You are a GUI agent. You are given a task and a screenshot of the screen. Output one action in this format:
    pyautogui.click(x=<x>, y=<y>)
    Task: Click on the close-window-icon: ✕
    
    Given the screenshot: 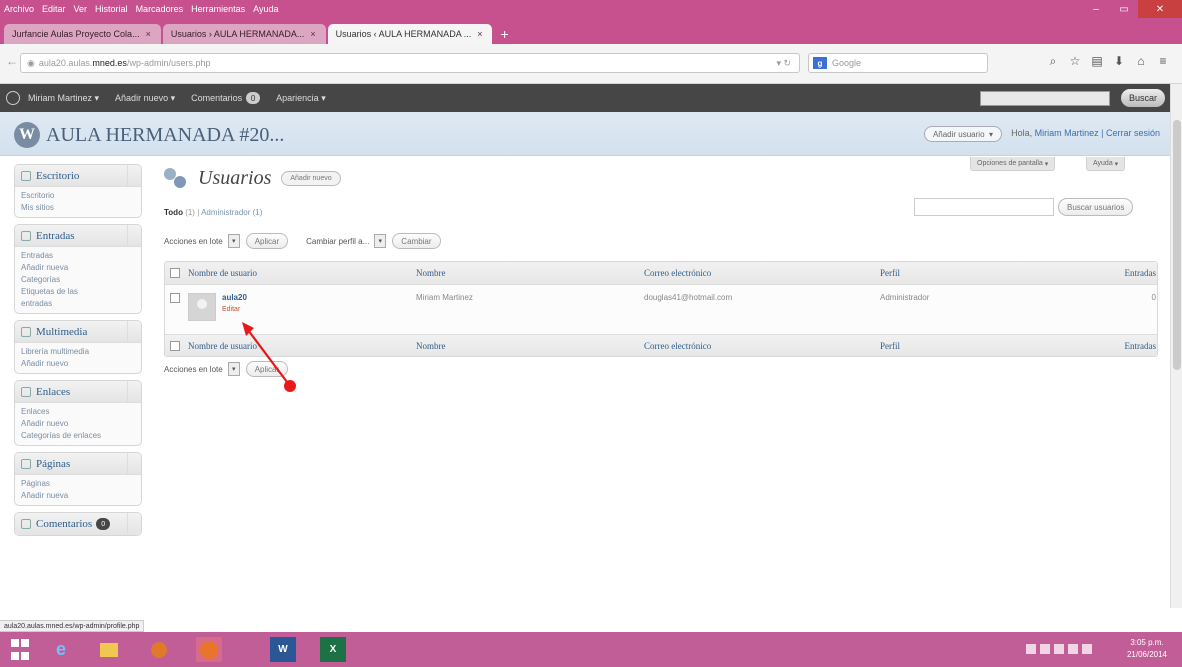 What is the action you would take?
    pyautogui.click(x=1160, y=9)
    